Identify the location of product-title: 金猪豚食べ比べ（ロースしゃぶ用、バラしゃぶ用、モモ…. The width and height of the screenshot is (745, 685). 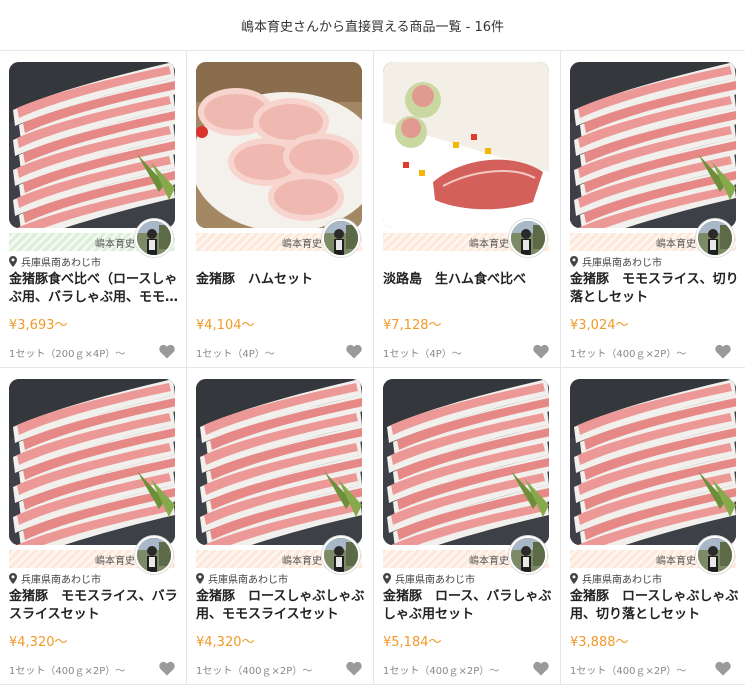
(94, 289).